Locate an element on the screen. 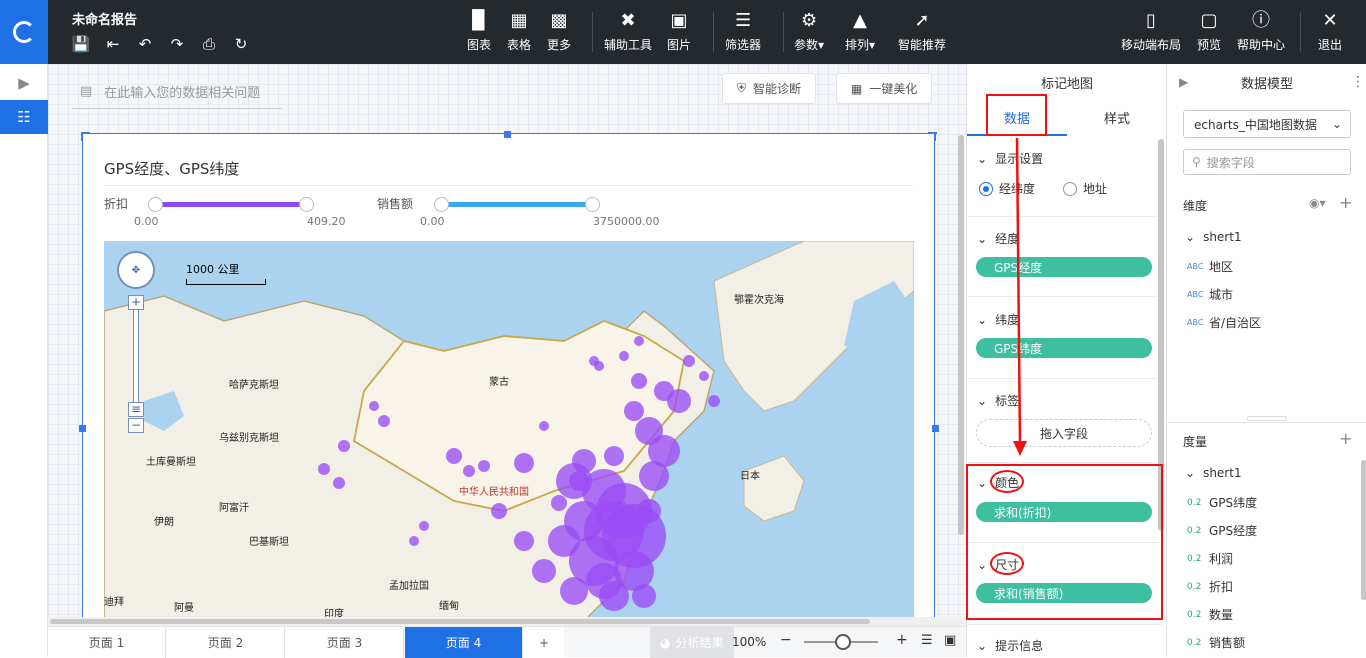  help-button: ⓘ 帮助中心 is located at coordinates (1261, 31).